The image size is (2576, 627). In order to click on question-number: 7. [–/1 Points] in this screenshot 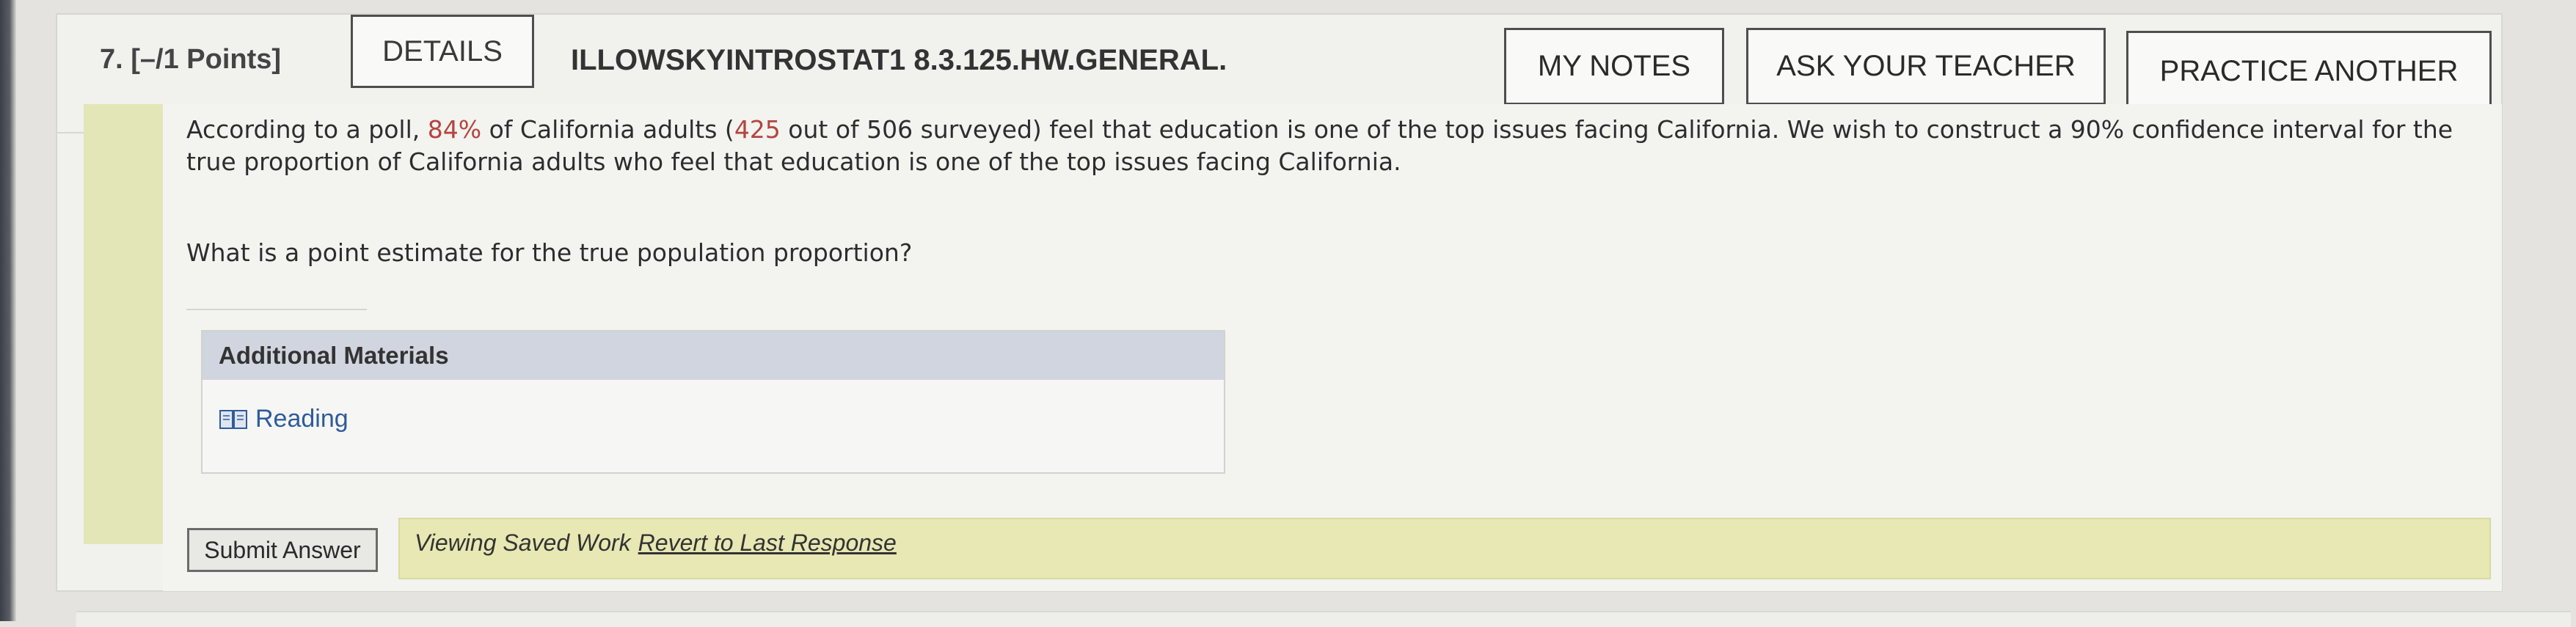, I will do `click(191, 59)`.